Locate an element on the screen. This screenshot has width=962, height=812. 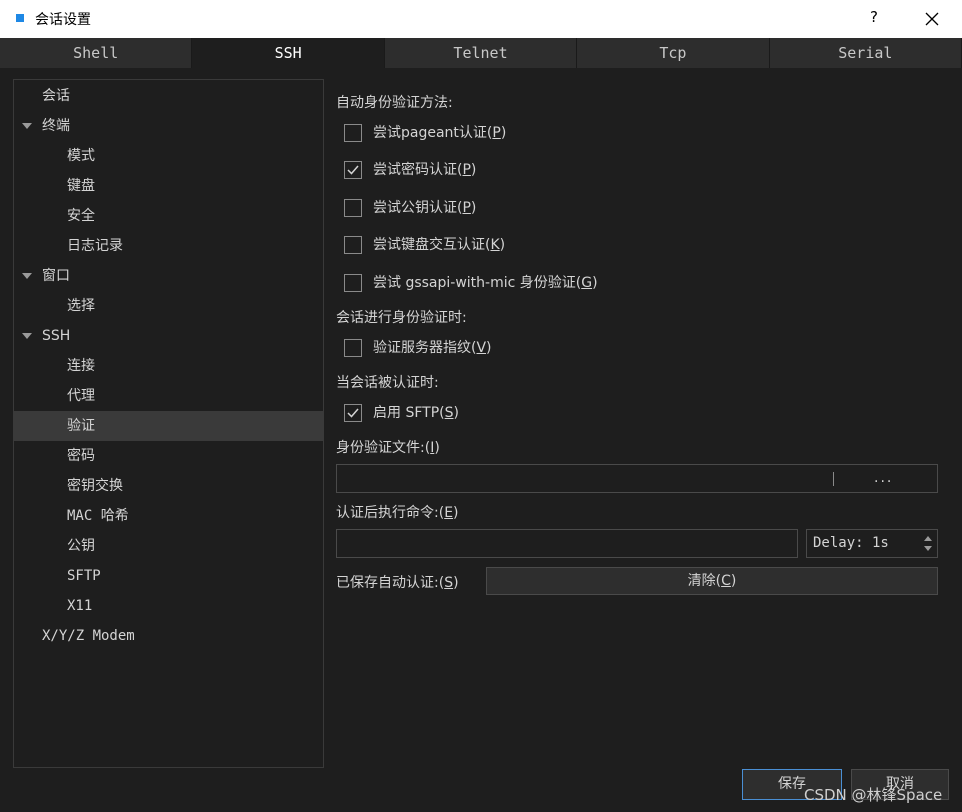
tree-item-label: 选择 is located at coordinates (81, 306).